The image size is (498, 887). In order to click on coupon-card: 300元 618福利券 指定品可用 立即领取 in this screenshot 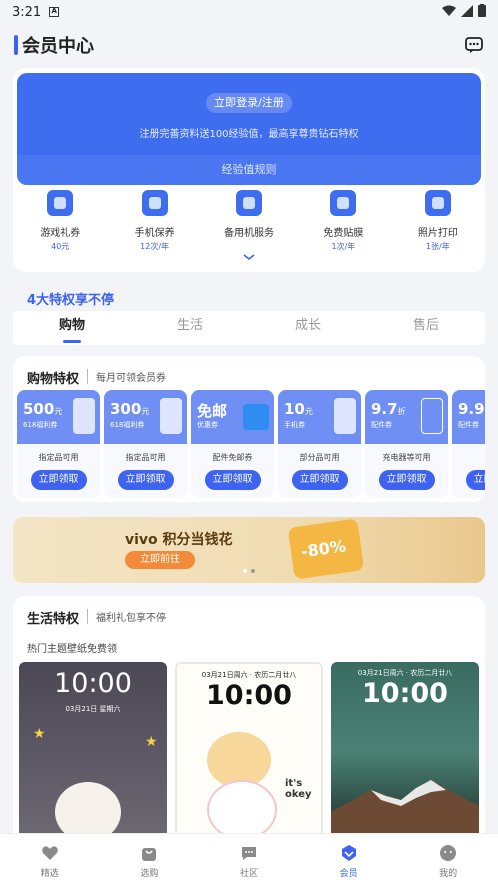, I will do `click(145, 444)`.